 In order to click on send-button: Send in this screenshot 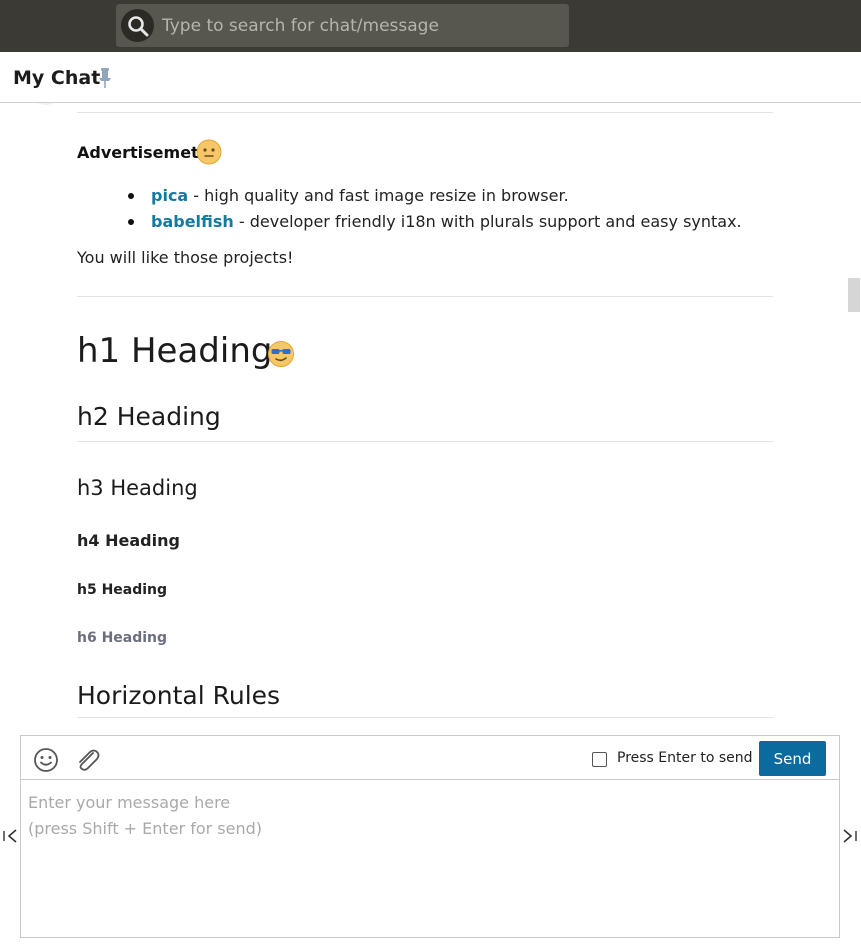, I will do `click(792, 758)`.